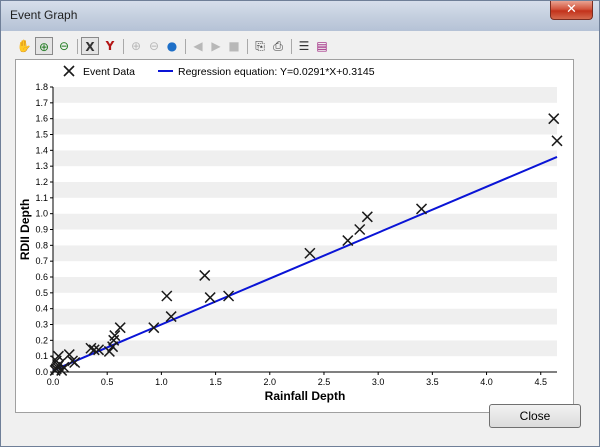 This screenshot has height=447, width=600. I want to click on y-tick-label: 0.3, so click(41, 325).